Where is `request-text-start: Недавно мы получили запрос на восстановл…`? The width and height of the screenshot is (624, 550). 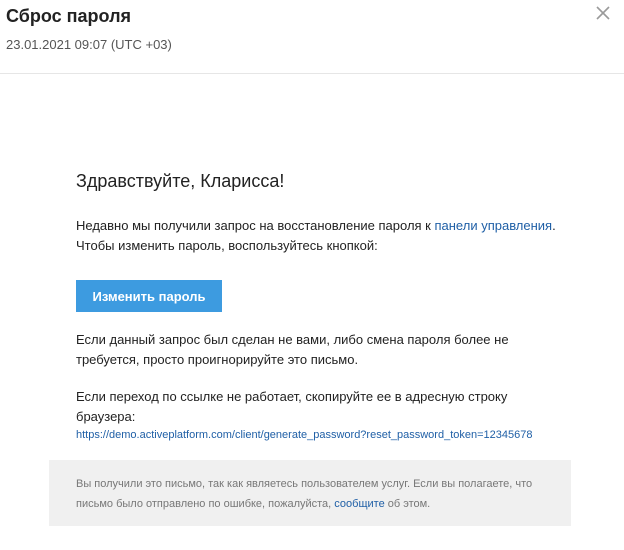 request-text-start: Недавно мы получили запрос на восстановл… is located at coordinates (255, 225).